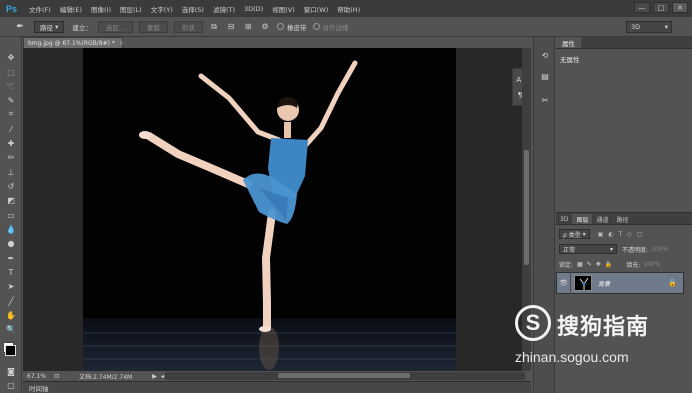  Describe the element at coordinates (11, 100) in the screenshot. I see `quick-select-tool-icon: ✎` at that location.